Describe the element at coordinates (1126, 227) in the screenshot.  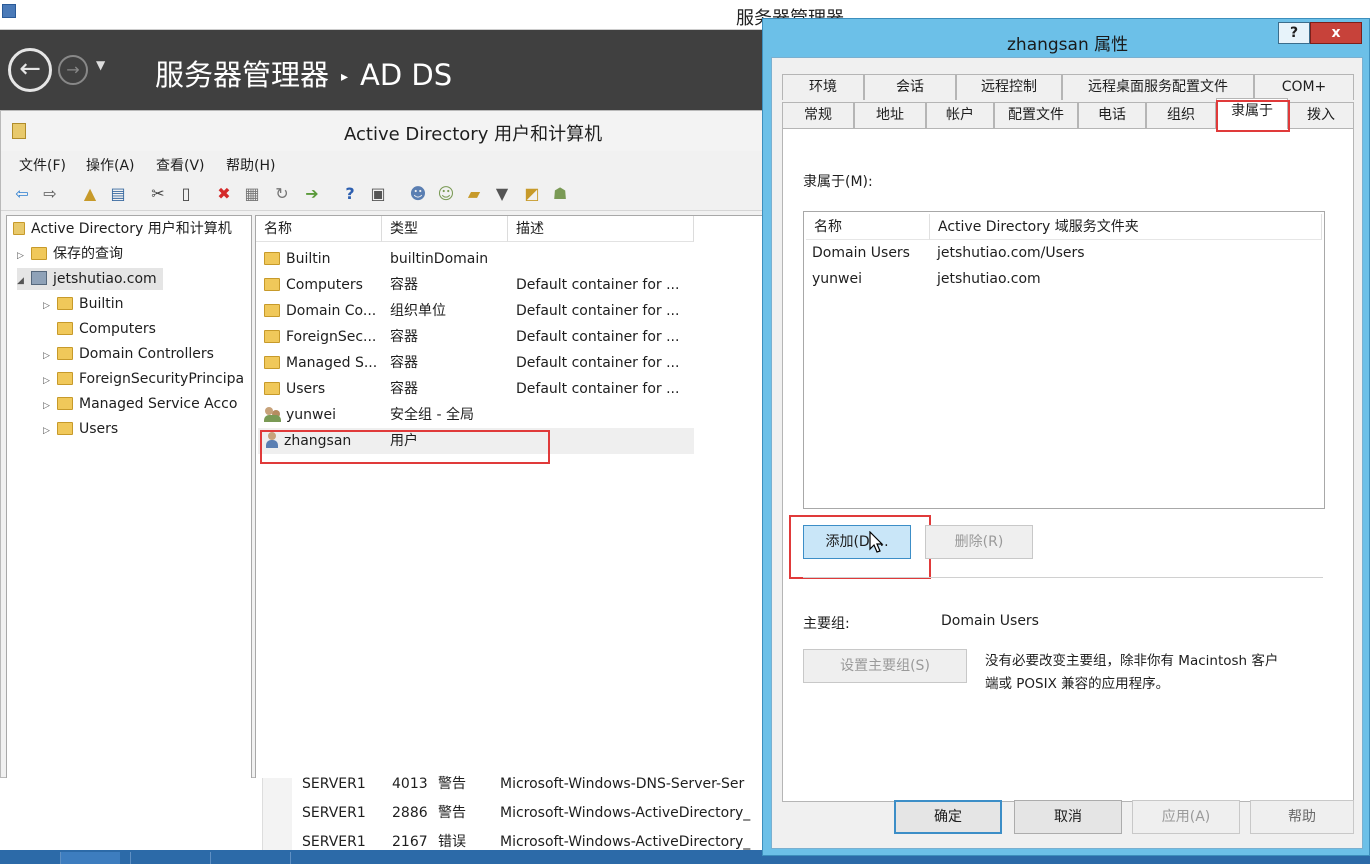
I see `column-header-folder: Active Directory 域服务文件夹` at that location.